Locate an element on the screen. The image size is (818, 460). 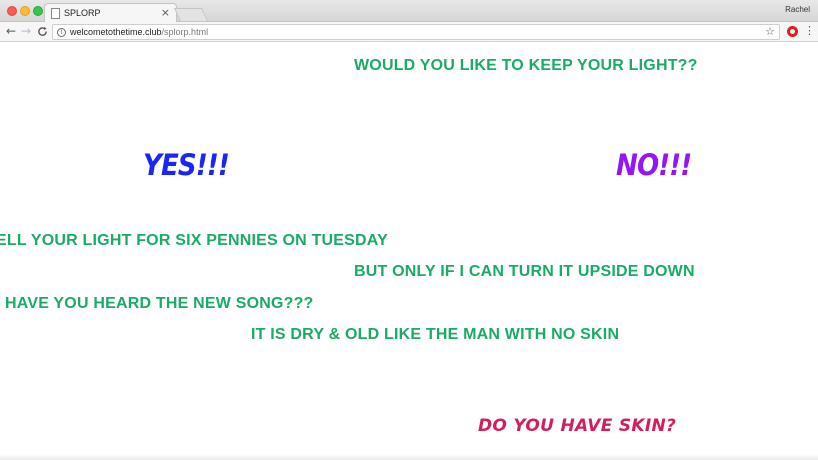
window-minimize-button is located at coordinates (25, 11).